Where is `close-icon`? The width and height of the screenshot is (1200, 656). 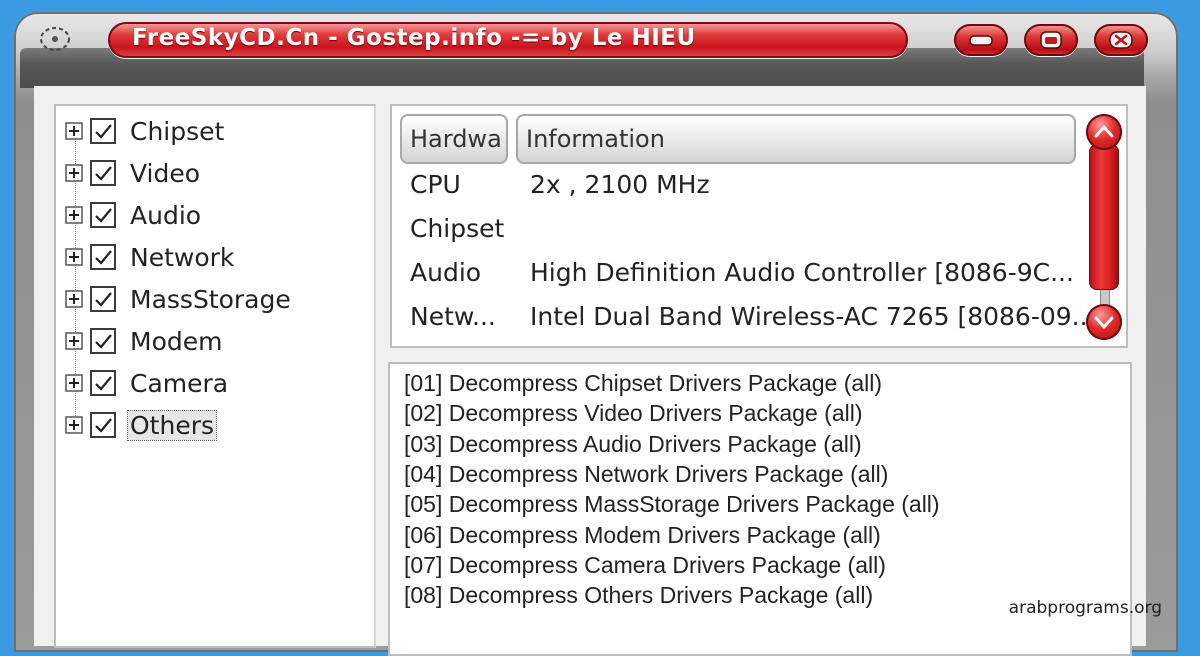
close-icon is located at coordinates (1121, 40).